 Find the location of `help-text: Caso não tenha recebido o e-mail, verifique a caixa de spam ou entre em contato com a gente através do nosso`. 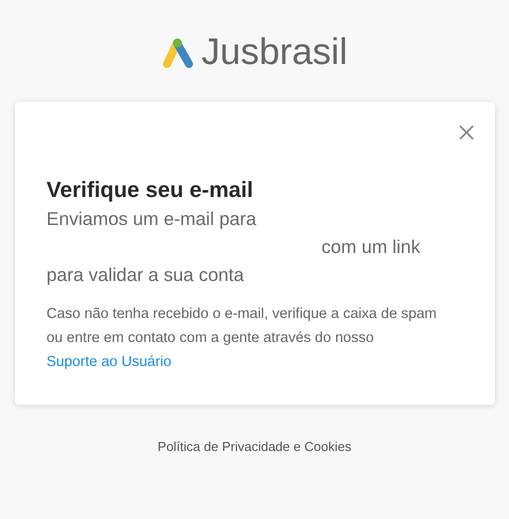

help-text: Caso não tenha recebido o e-mail, verifique a caixa de spam ou entre em contato com a gente através do nosso is located at coordinates (242, 326).